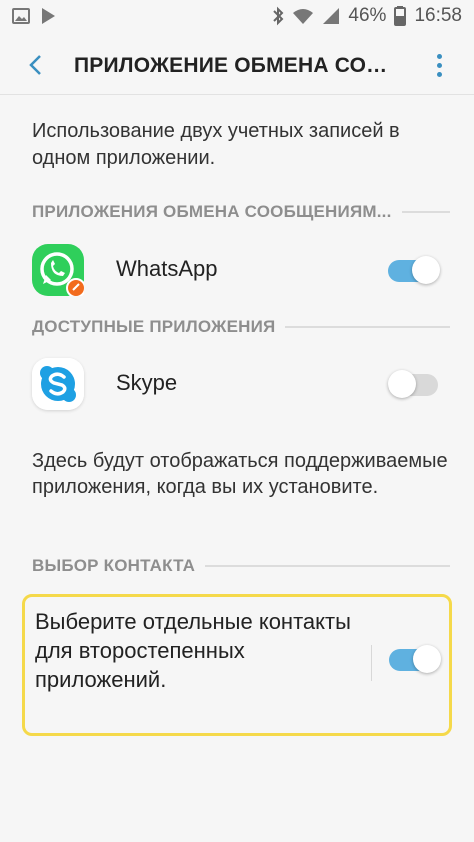 The width and height of the screenshot is (474, 842). I want to click on play-store-icon, so click(48, 16).